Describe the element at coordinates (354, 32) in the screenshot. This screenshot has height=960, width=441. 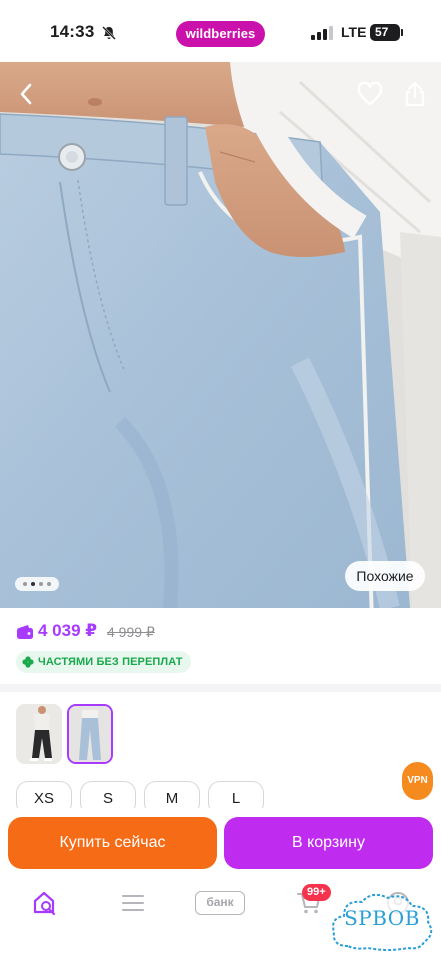
I see `network-type: LTE` at that location.